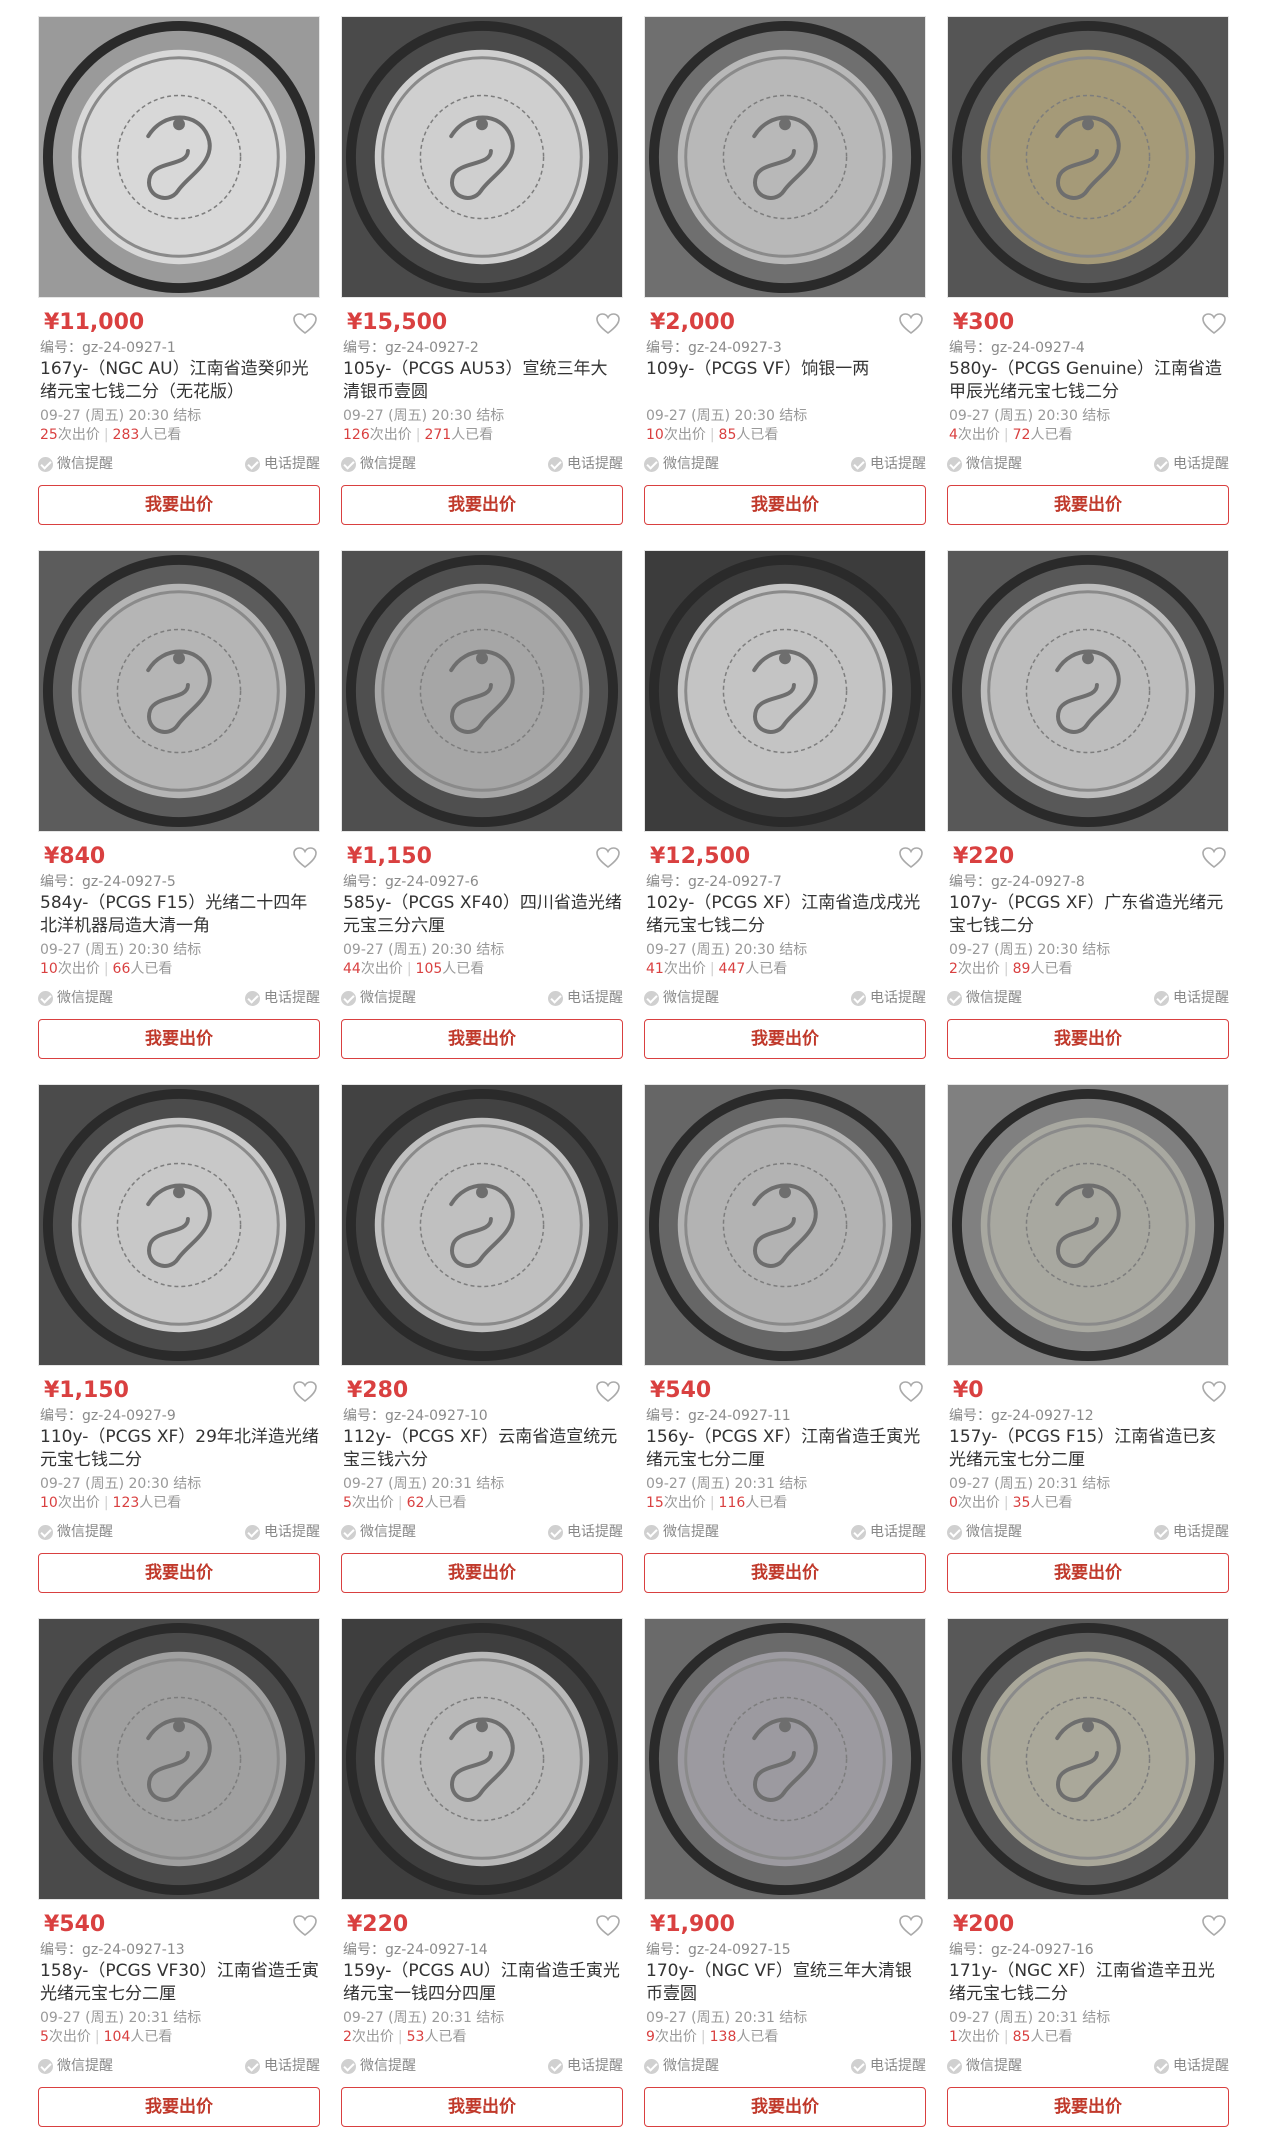 This screenshot has height=2137, width=1263. Describe the element at coordinates (1088, 915) in the screenshot. I see `lot-title: 107y-（PCGS XF）广东省造光绪元宝七钱二分` at that location.